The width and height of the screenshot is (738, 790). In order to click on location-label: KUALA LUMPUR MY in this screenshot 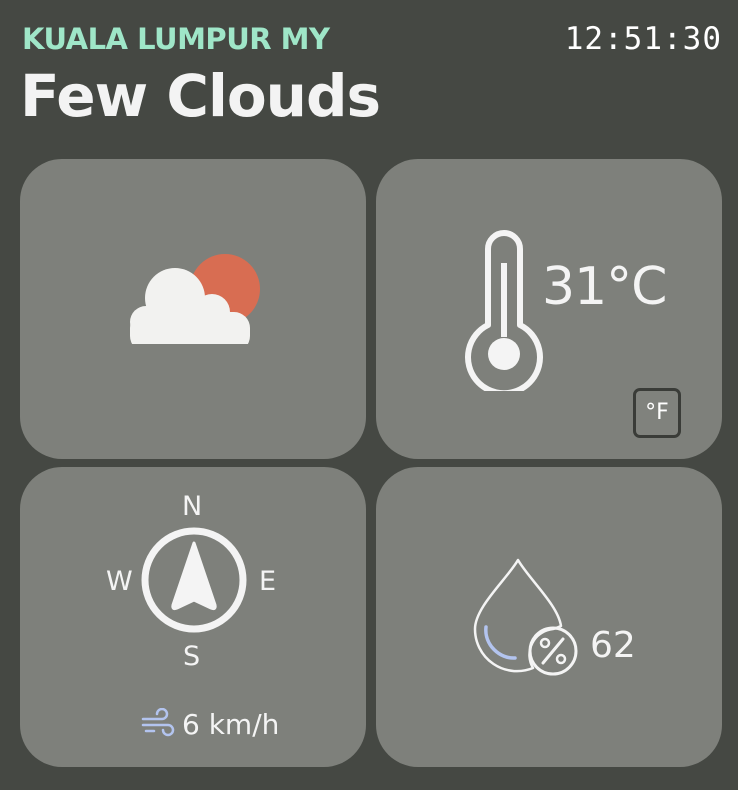, I will do `click(176, 39)`.